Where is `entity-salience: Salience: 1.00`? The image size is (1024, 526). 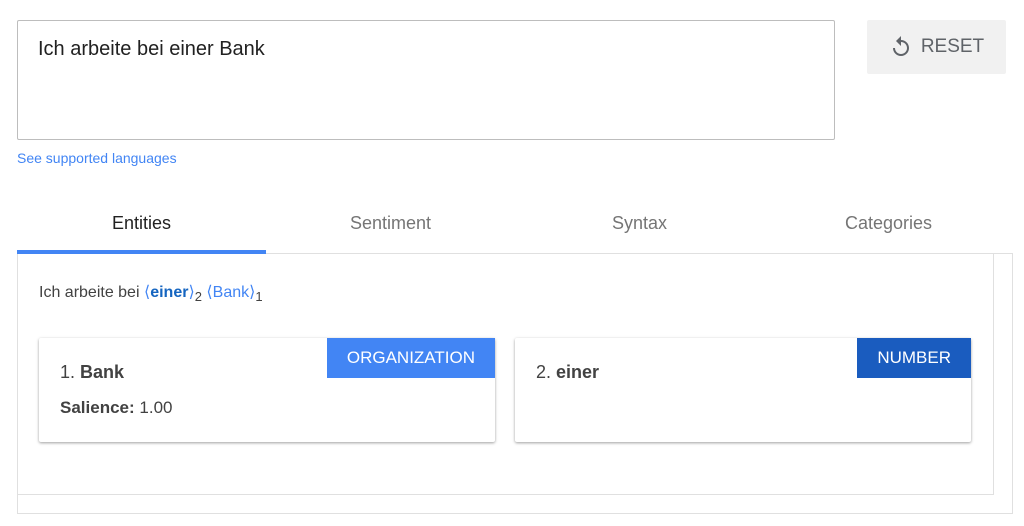 entity-salience: Salience: 1.00 is located at coordinates (116, 407).